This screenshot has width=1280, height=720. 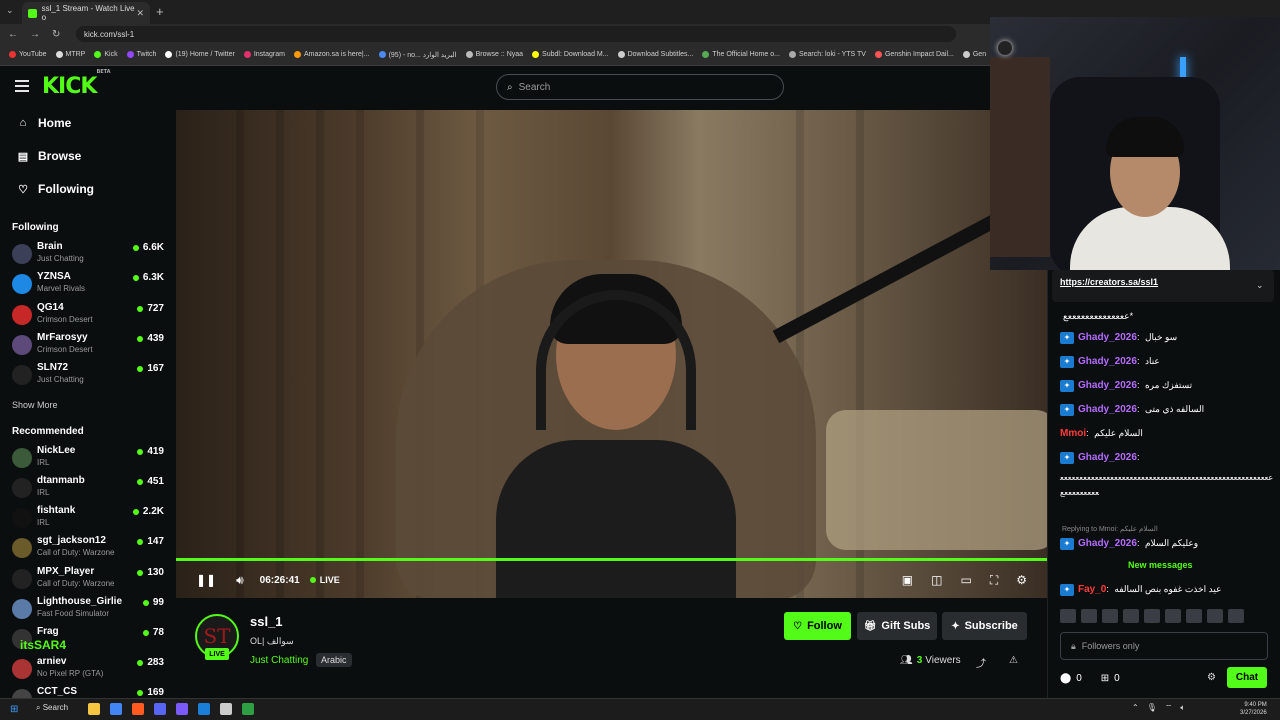 I want to click on bookmark: MTRP, so click(x=70, y=54).